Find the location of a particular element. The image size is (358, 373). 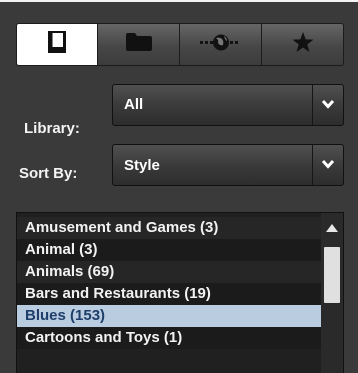

library-label: Library: is located at coordinates (52, 128).